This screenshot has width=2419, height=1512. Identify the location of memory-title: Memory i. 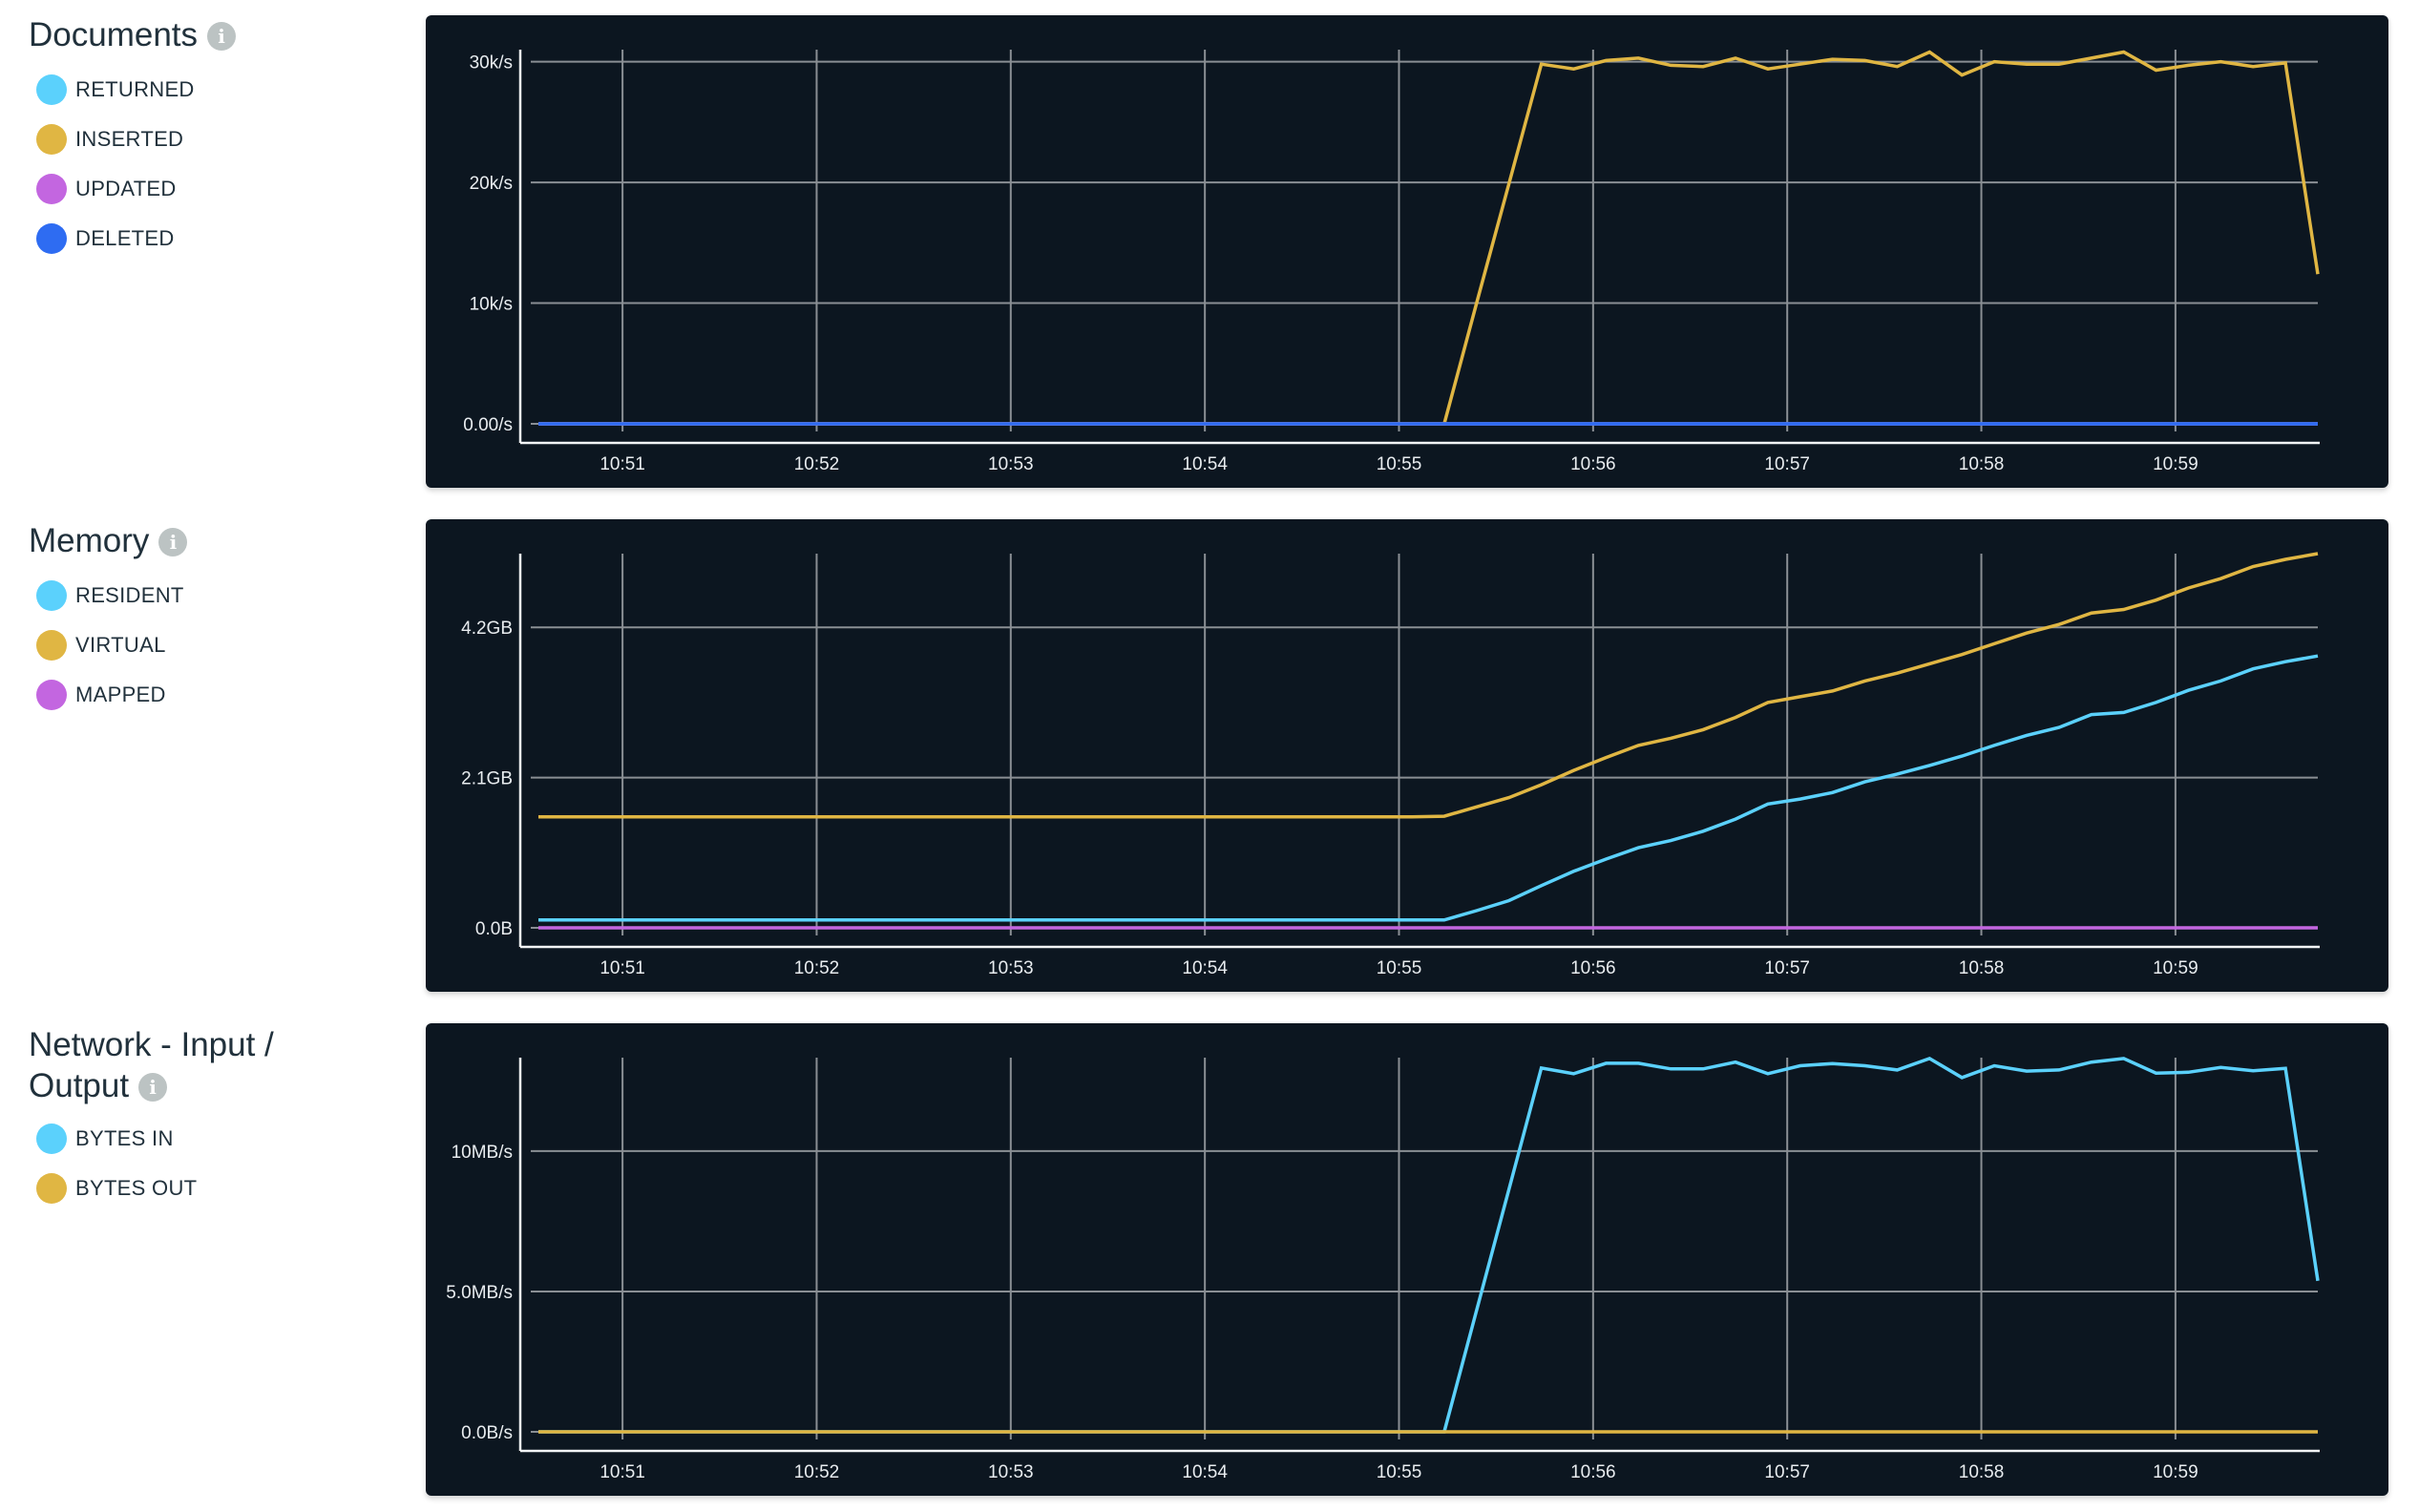
(109, 541).